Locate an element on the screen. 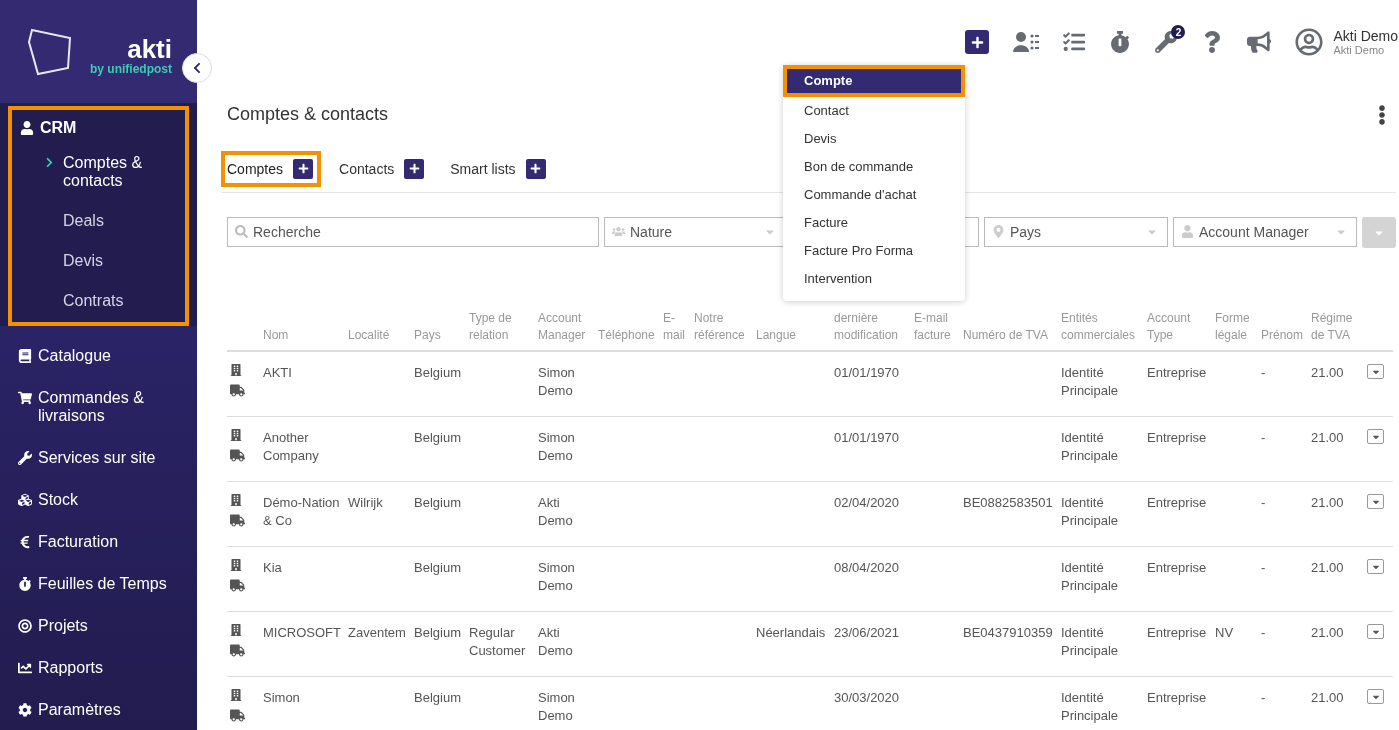 The height and width of the screenshot is (730, 1399). user-company: Akti Demo is located at coordinates (1359, 50).